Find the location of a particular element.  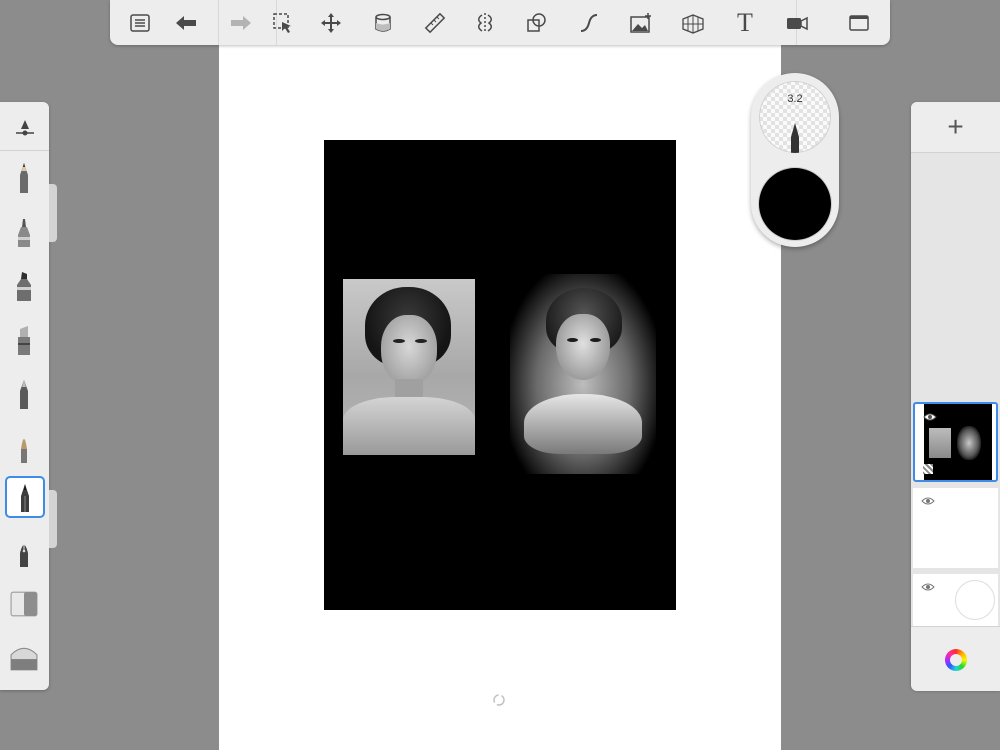

text-tool-label: T is located at coordinates (745, 22).